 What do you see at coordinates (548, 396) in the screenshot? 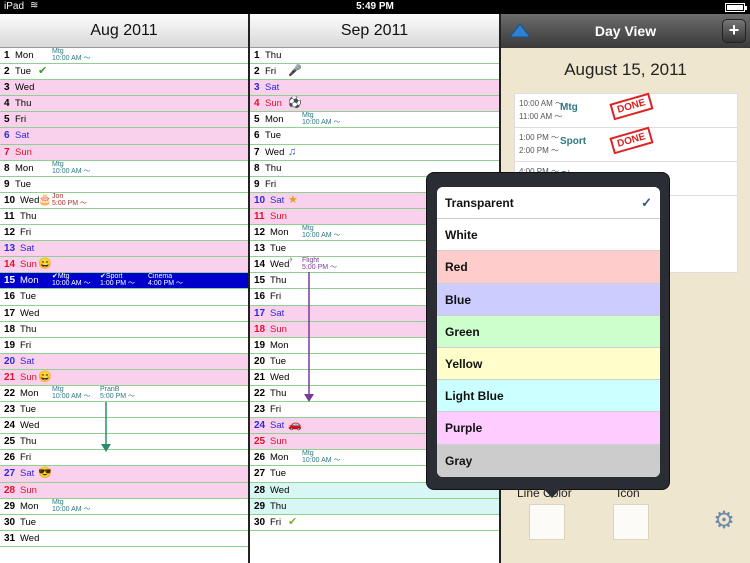
I see `color-option-light-blue: Light Blue` at bounding box center [548, 396].